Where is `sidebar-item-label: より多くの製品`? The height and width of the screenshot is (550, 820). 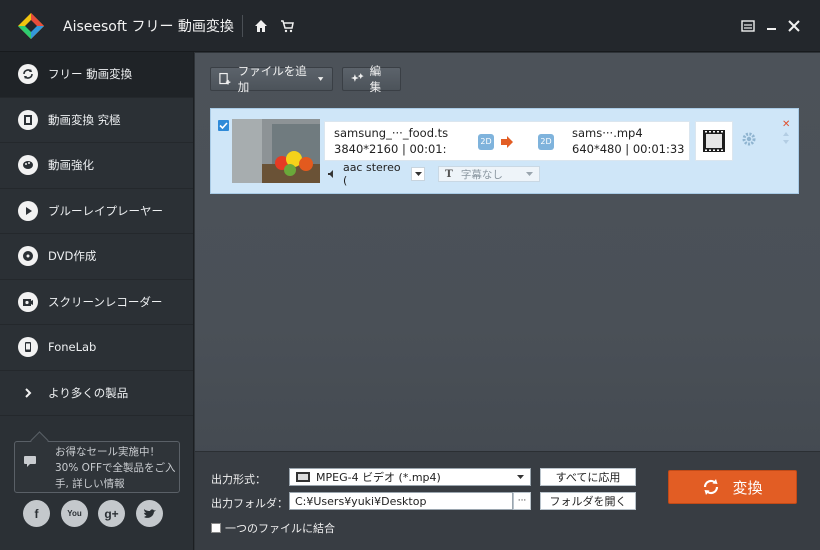 sidebar-item-label: より多くの製品 is located at coordinates (88, 392).